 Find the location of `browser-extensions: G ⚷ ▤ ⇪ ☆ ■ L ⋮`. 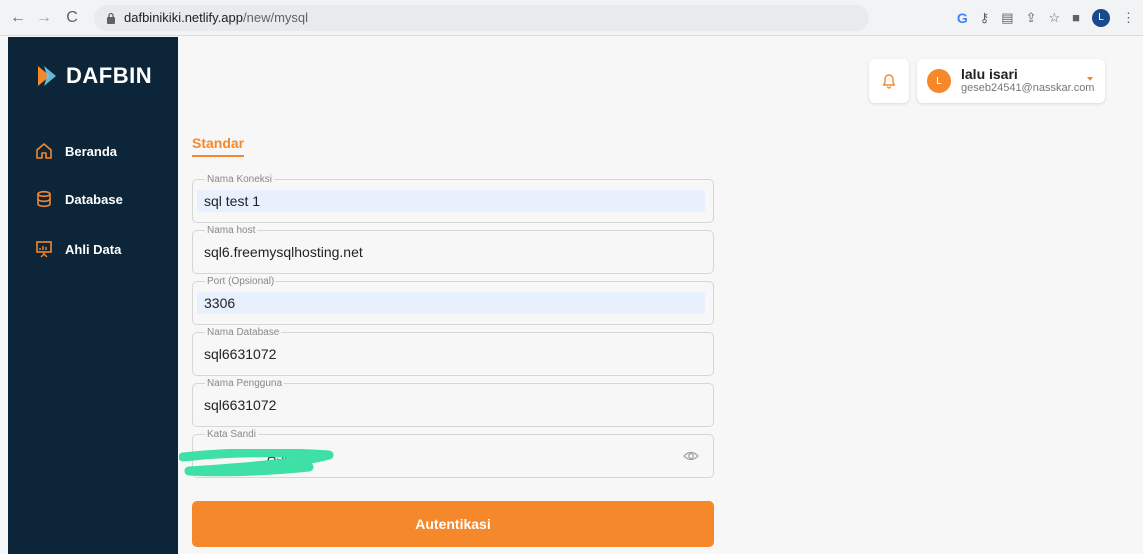

browser-extensions: G ⚷ ▤ ⇪ ☆ ■ L ⋮ is located at coordinates (1046, 17).